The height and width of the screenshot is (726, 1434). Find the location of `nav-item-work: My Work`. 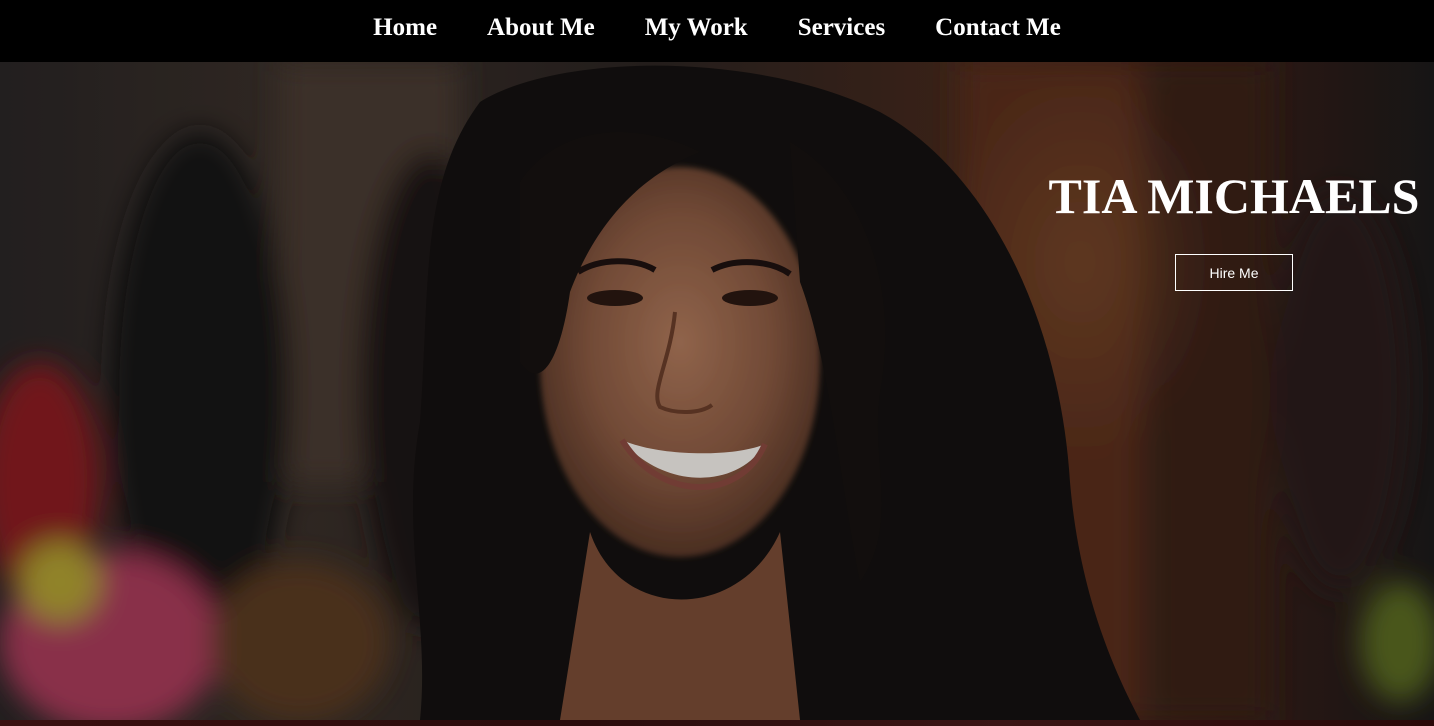

nav-item-work: My Work is located at coordinates (696, 28).